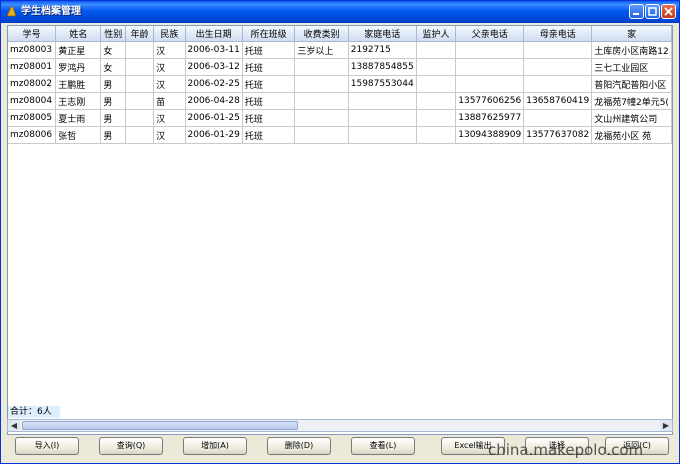 This screenshot has width=680, height=464. What do you see at coordinates (32, 135) in the screenshot?
I see `table-cell: mz08006` at bounding box center [32, 135].